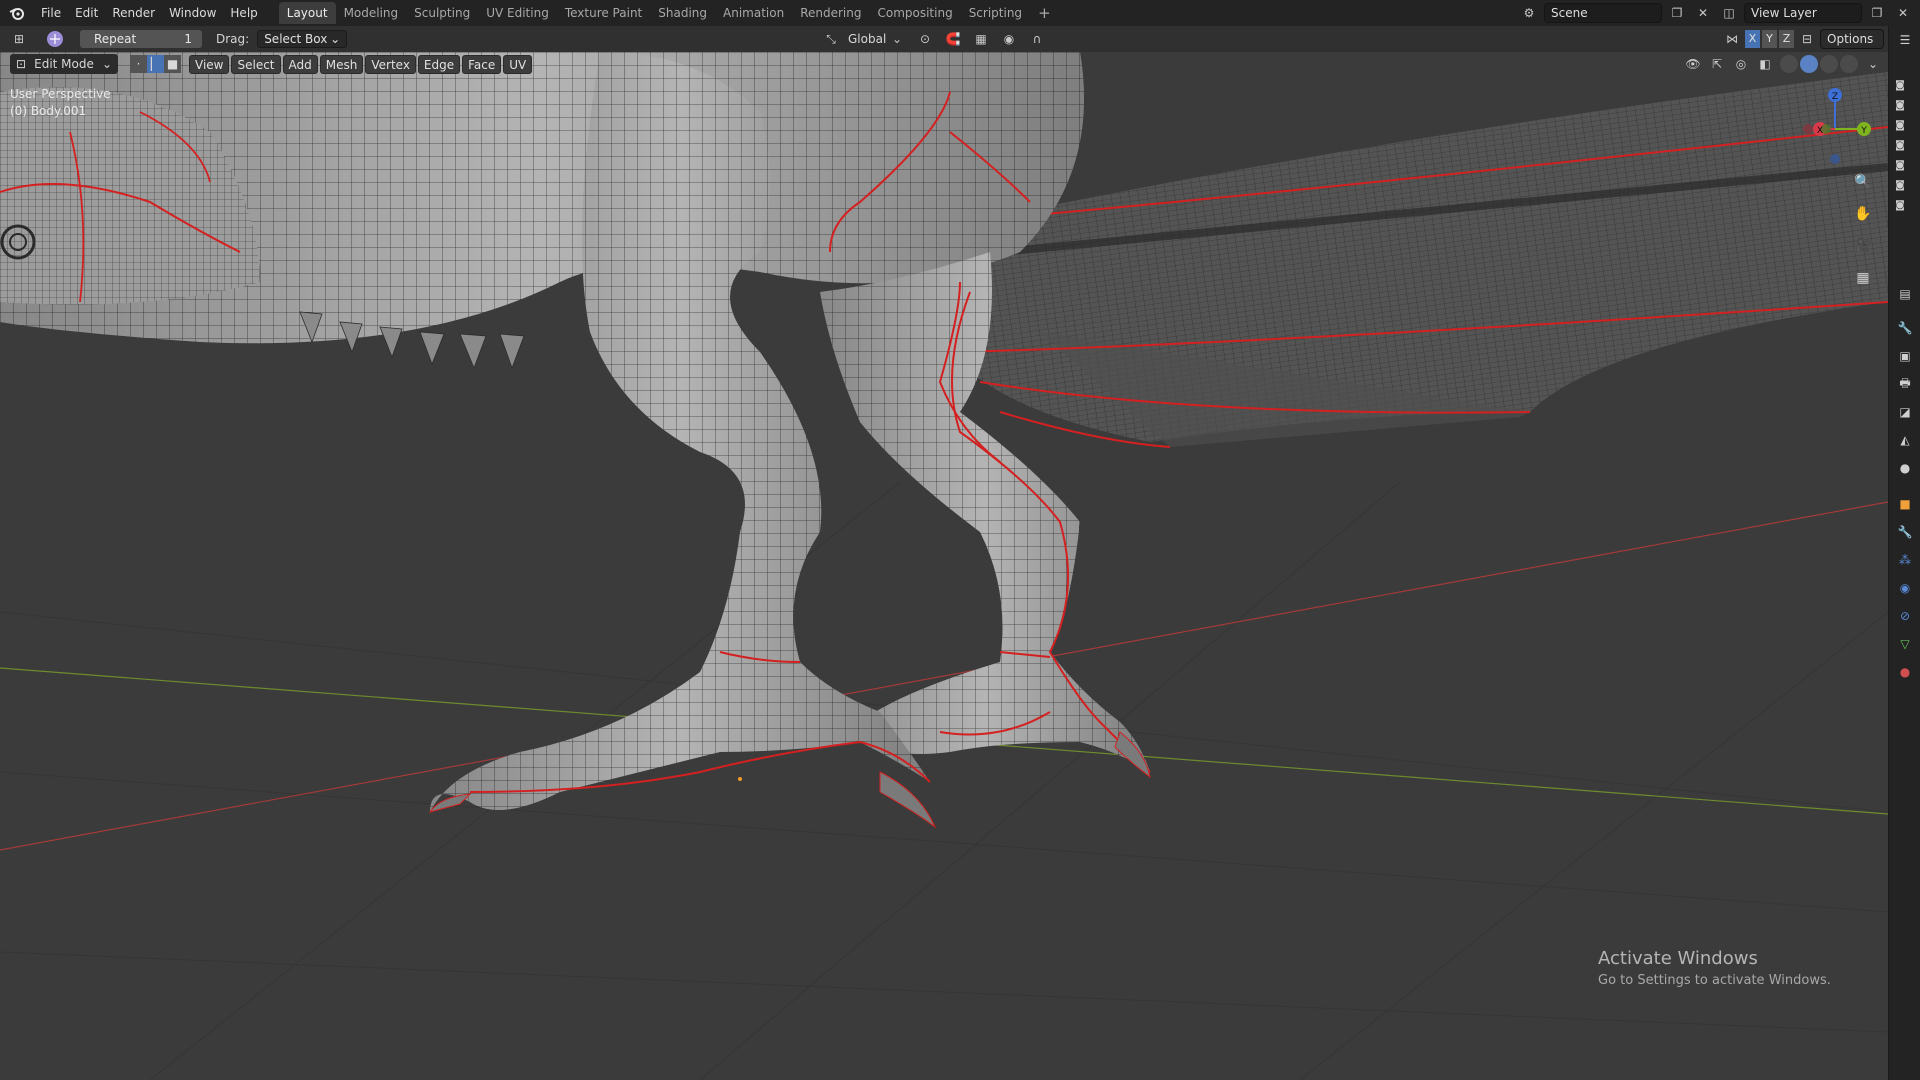 The image size is (1920, 1080). I want to click on tab-layout: Layout, so click(307, 13).